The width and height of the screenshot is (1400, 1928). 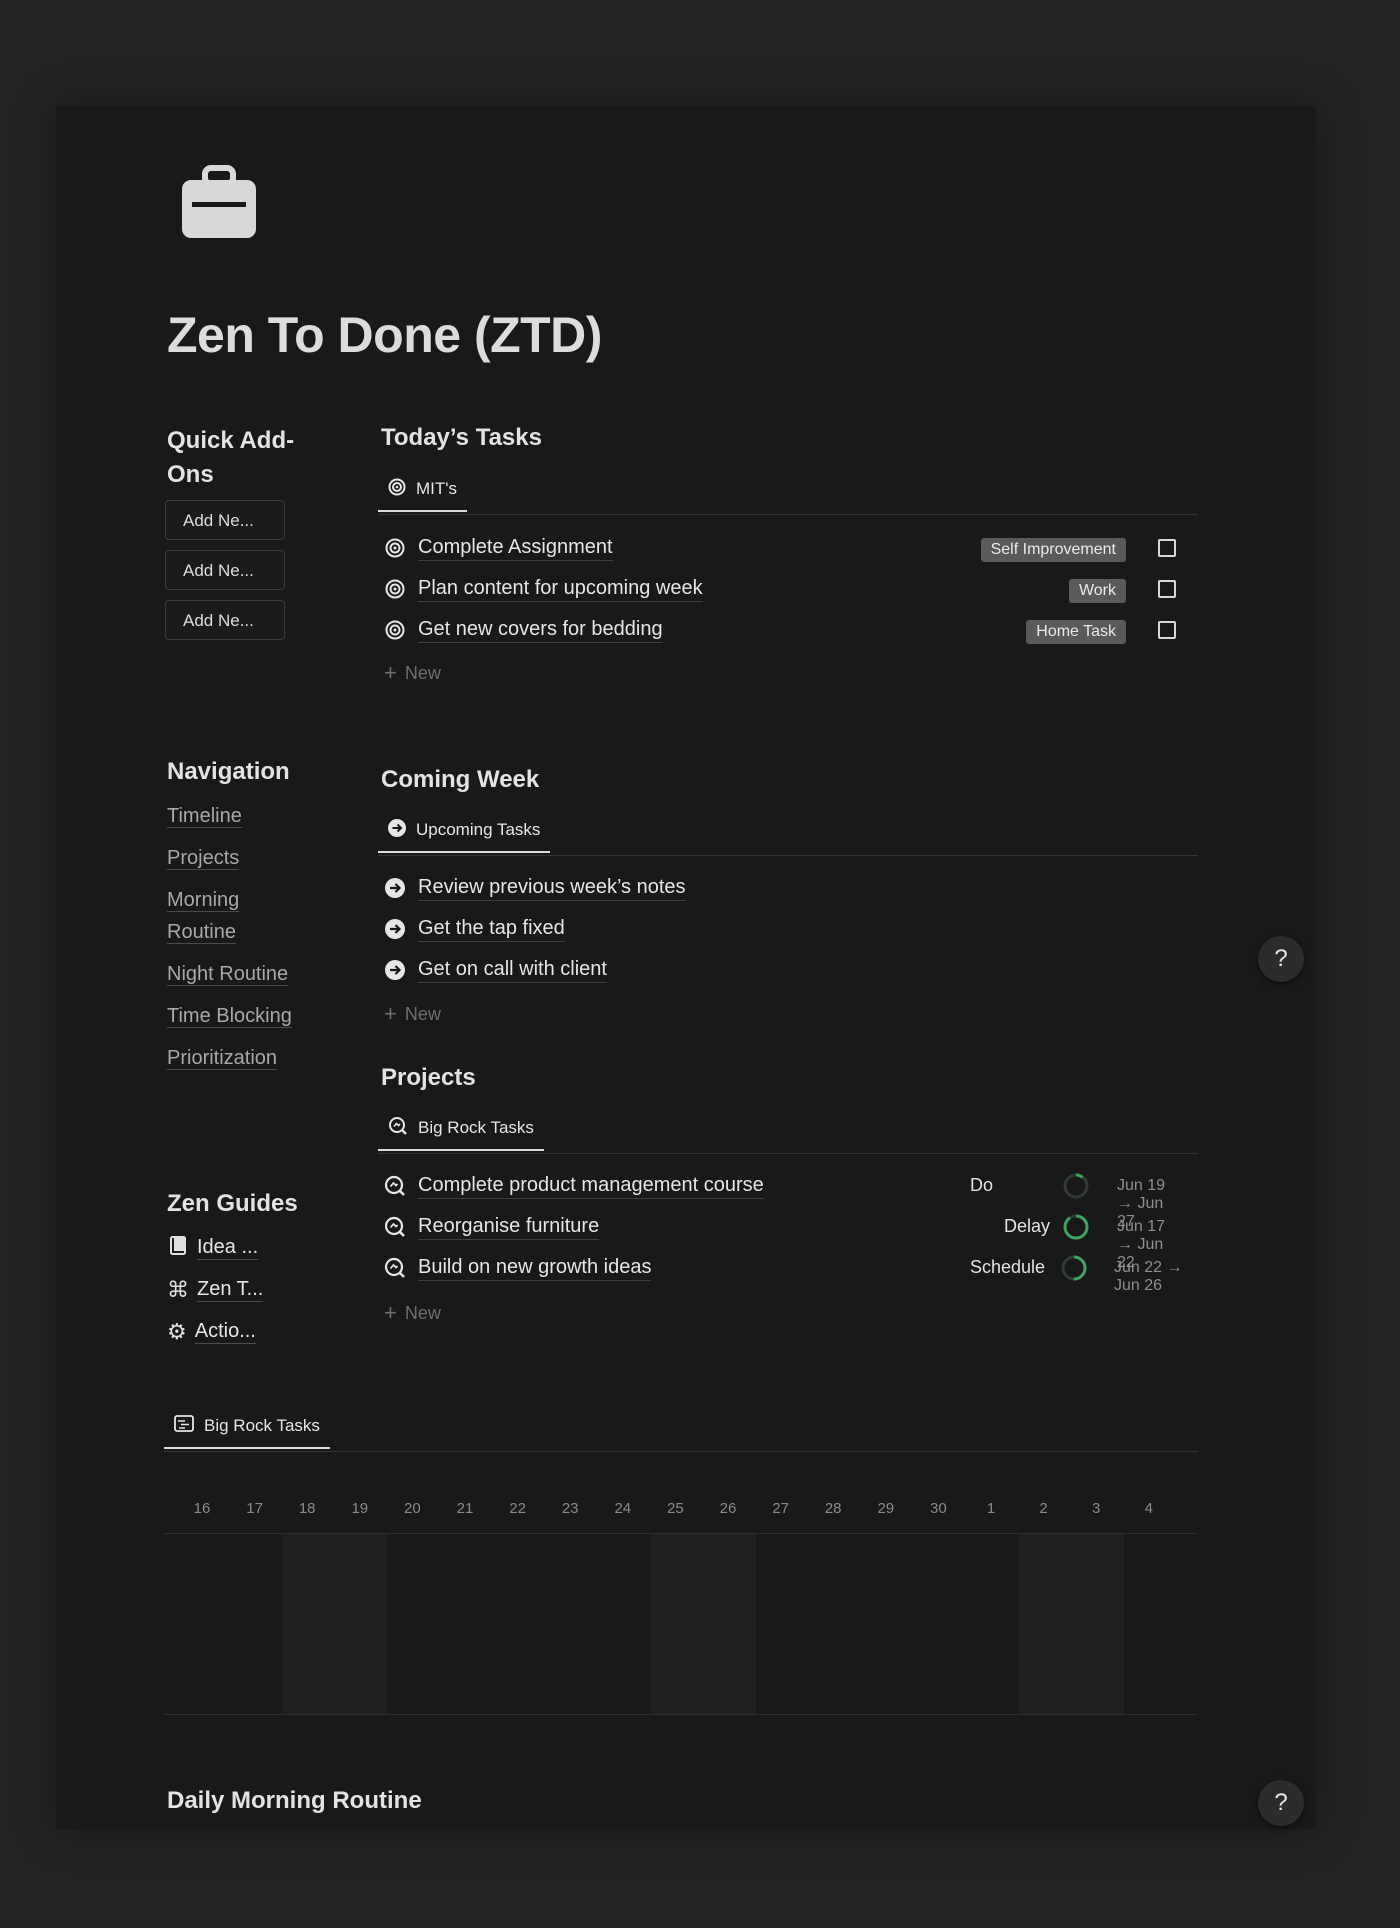 What do you see at coordinates (428, 1077) in the screenshot?
I see `projects-heading: Projects` at bounding box center [428, 1077].